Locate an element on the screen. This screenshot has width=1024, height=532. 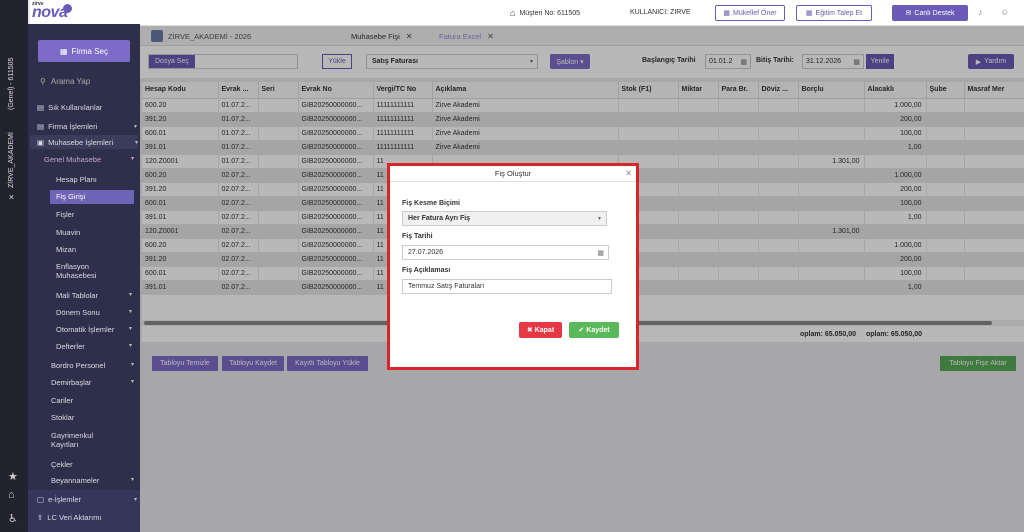
search-icon: ⚲ is located at coordinates (43, 81).